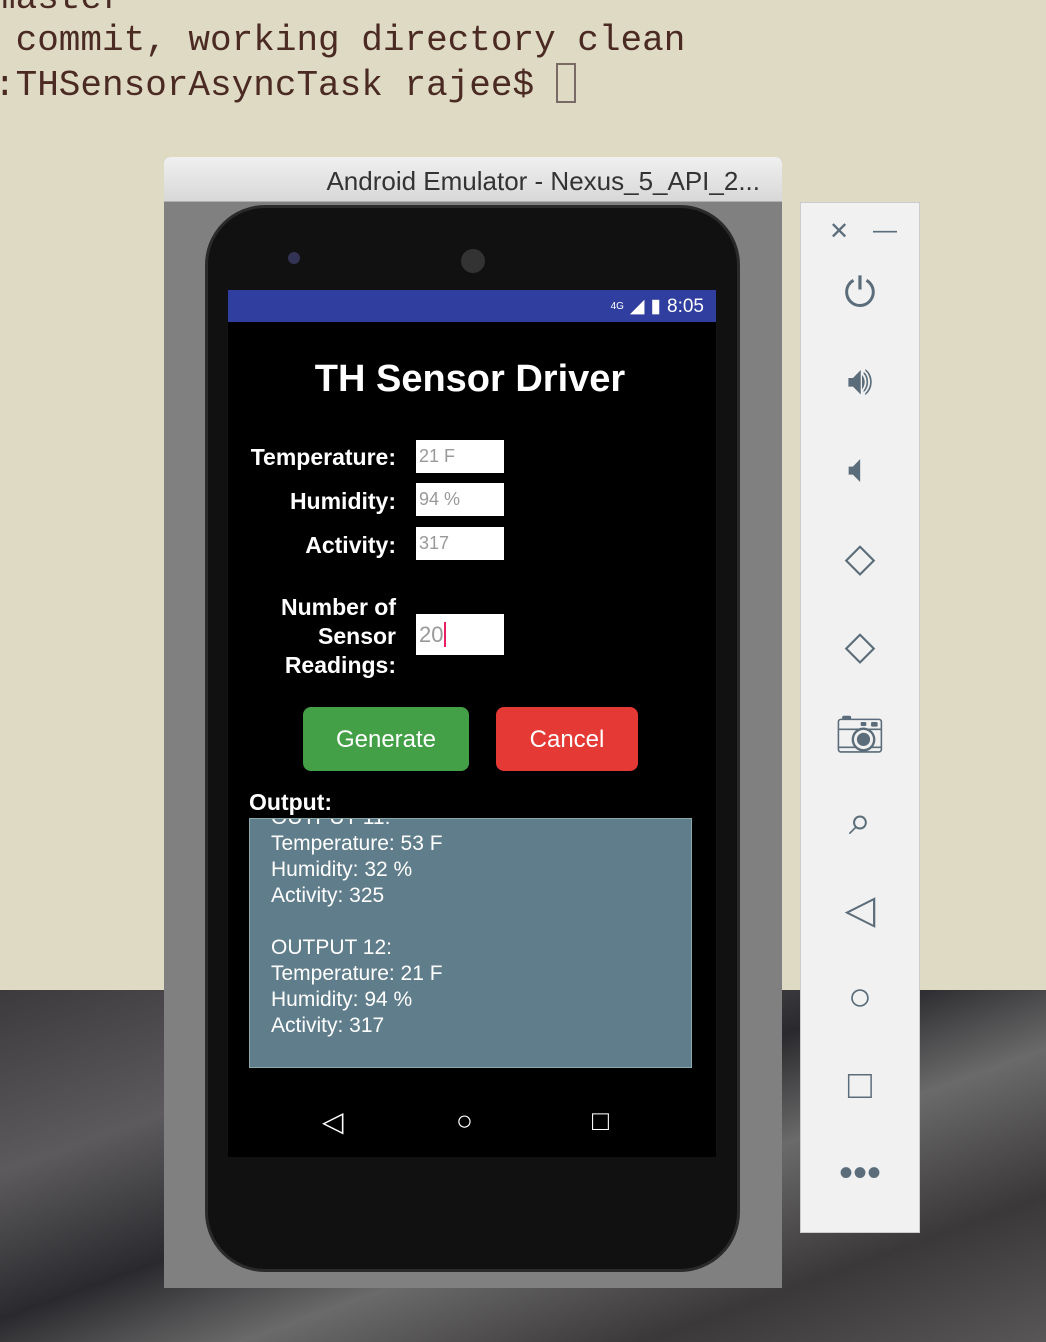 The height and width of the screenshot is (1342, 1046). Describe the element at coordinates (481, 825) in the screenshot. I see `output-line: OUTPUT 11:` at that location.